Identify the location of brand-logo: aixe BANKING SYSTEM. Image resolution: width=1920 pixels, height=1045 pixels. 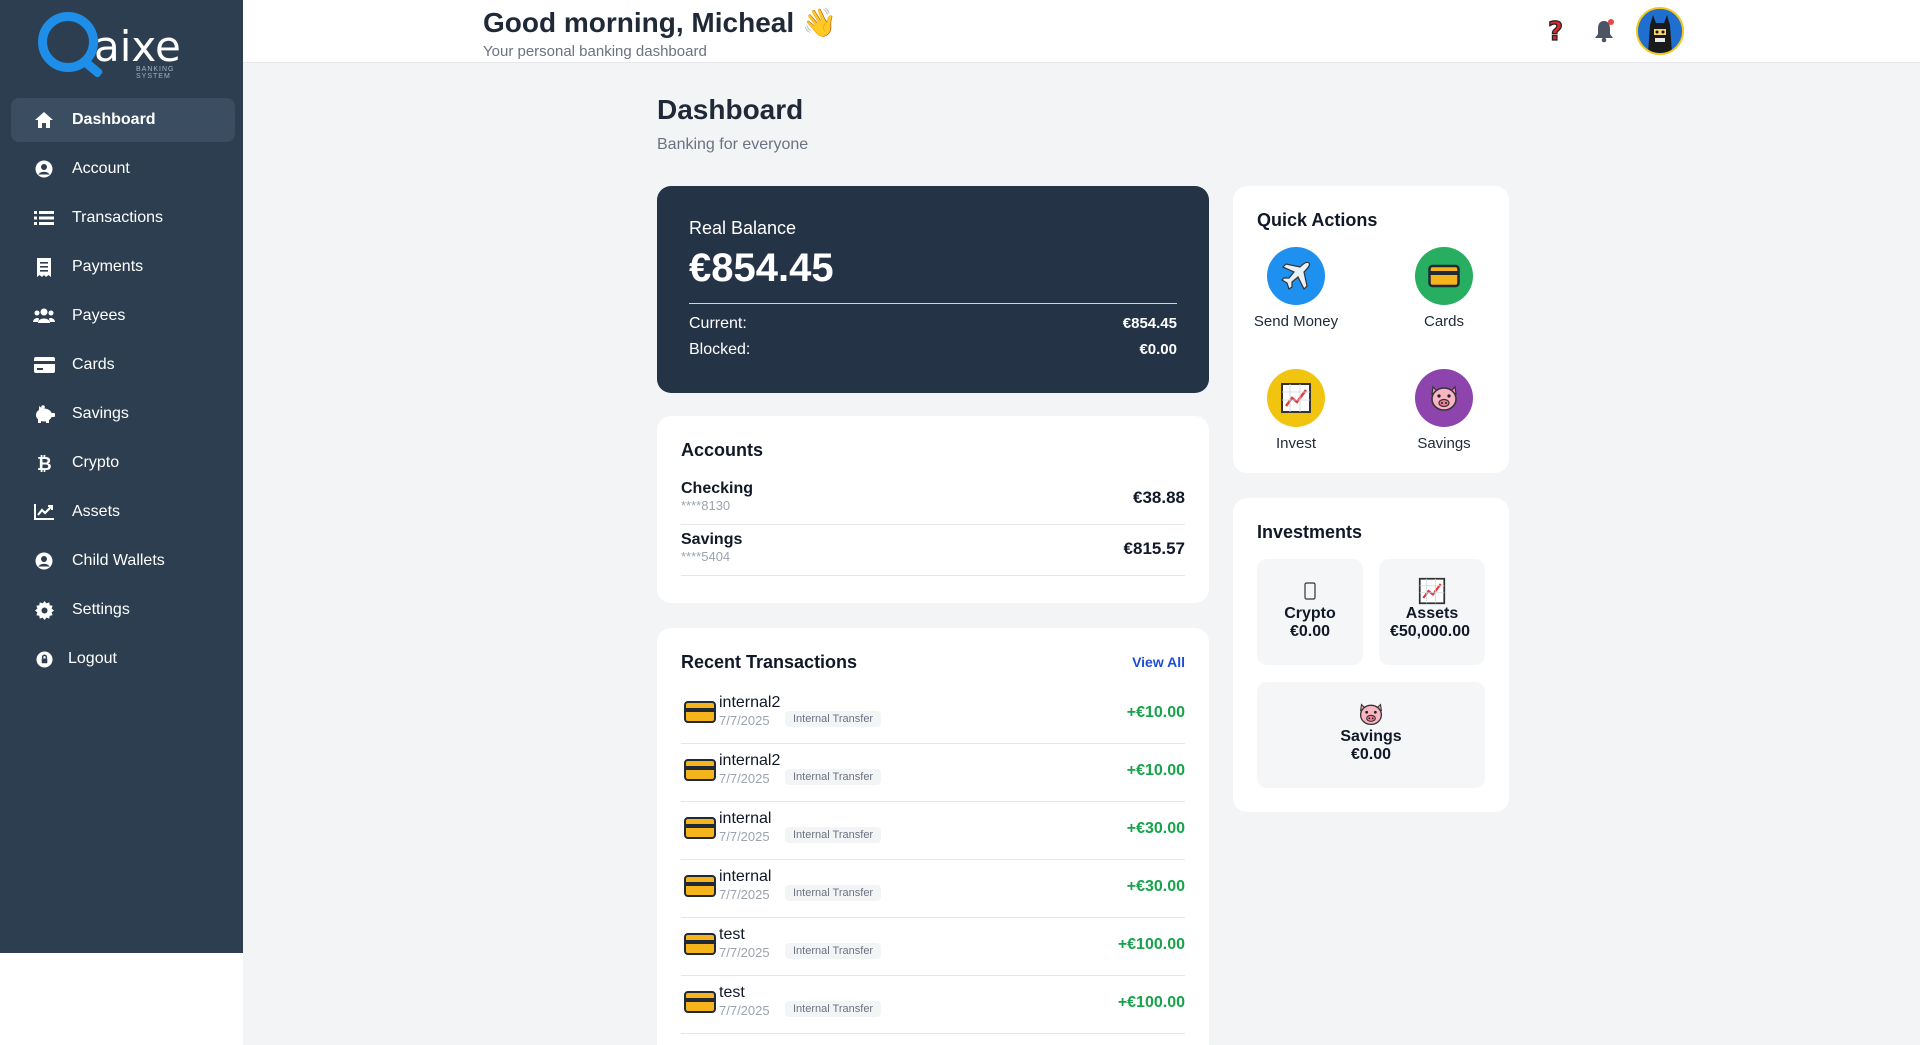
(113, 46).